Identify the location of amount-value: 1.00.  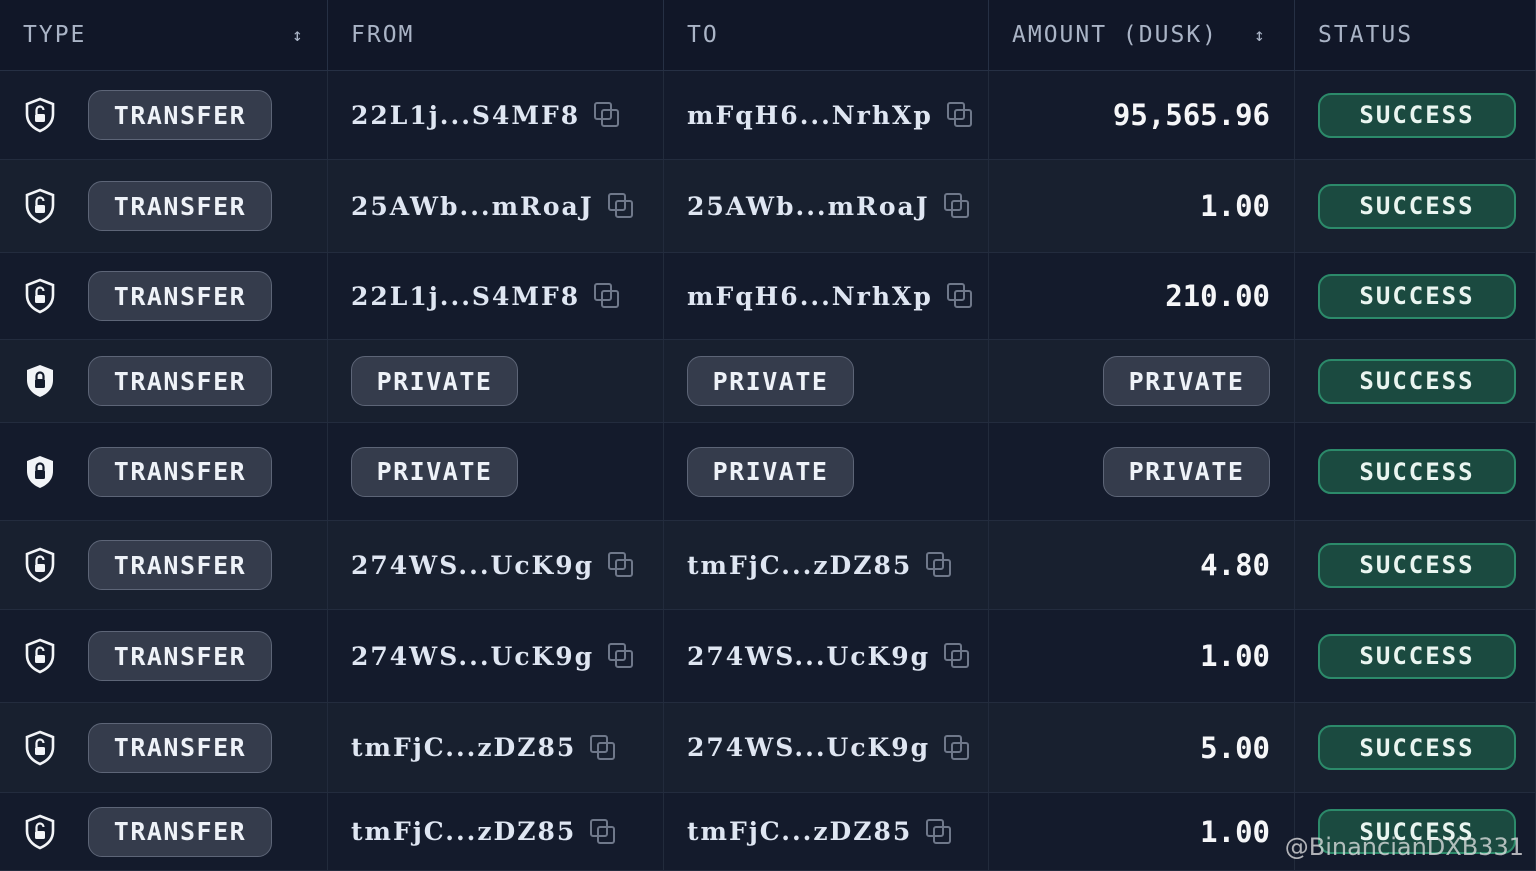
(1235, 206).